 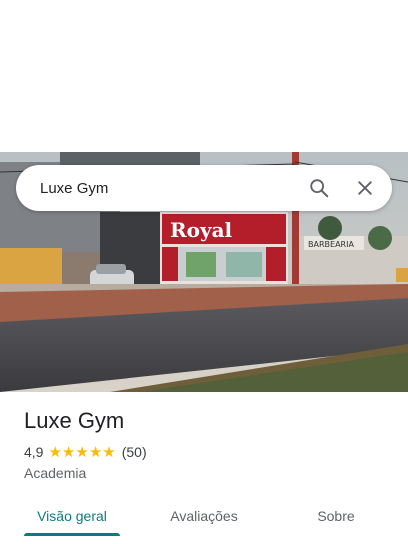 I want to click on rating-stars: ★ ★ ★ ★ ★, so click(x=81, y=452).